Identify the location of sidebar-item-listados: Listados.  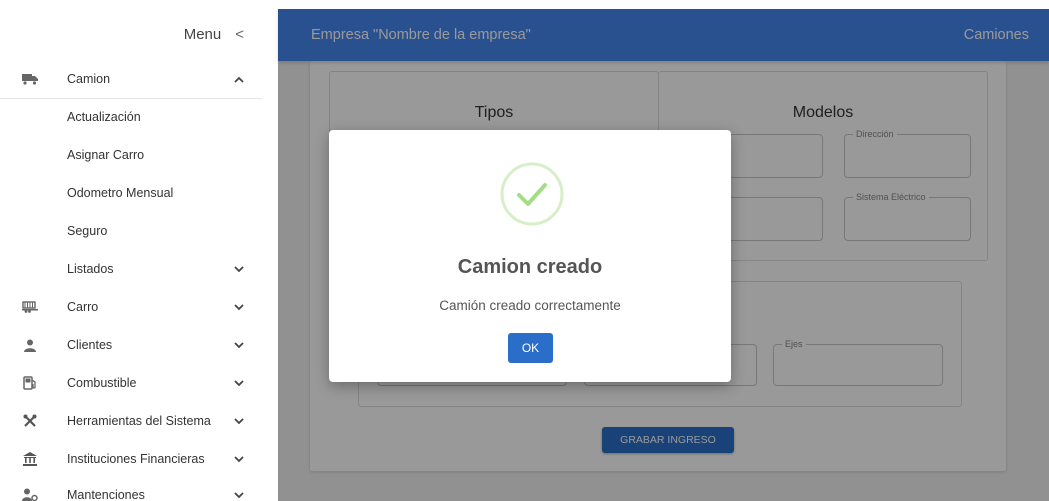
(131, 269).